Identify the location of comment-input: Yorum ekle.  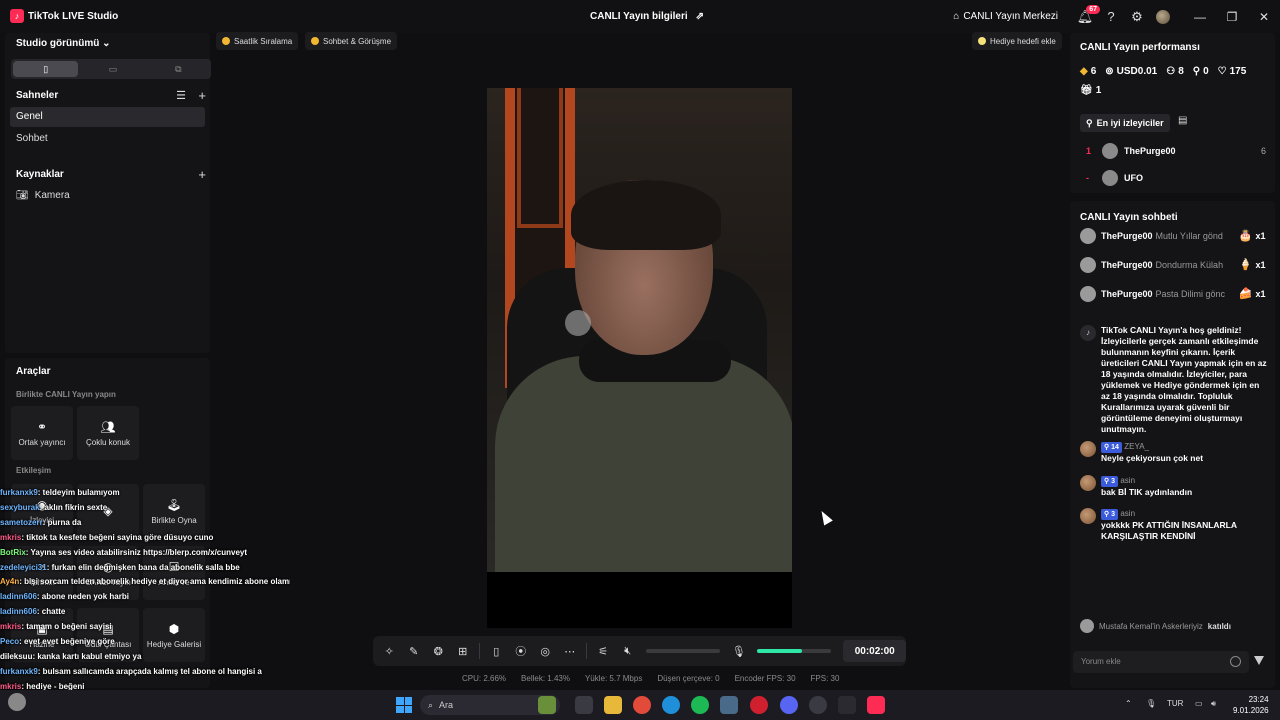
(1161, 662).